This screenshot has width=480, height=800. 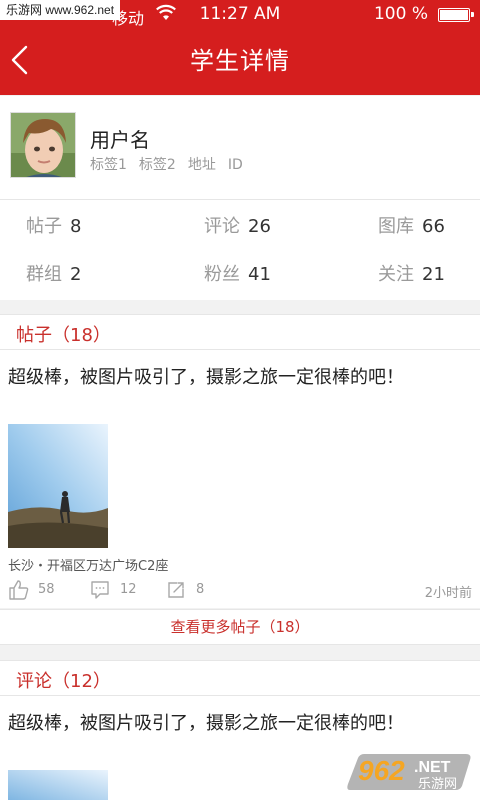 What do you see at coordinates (63, 681) in the screenshot?
I see `section-title: 评论（12）` at bounding box center [63, 681].